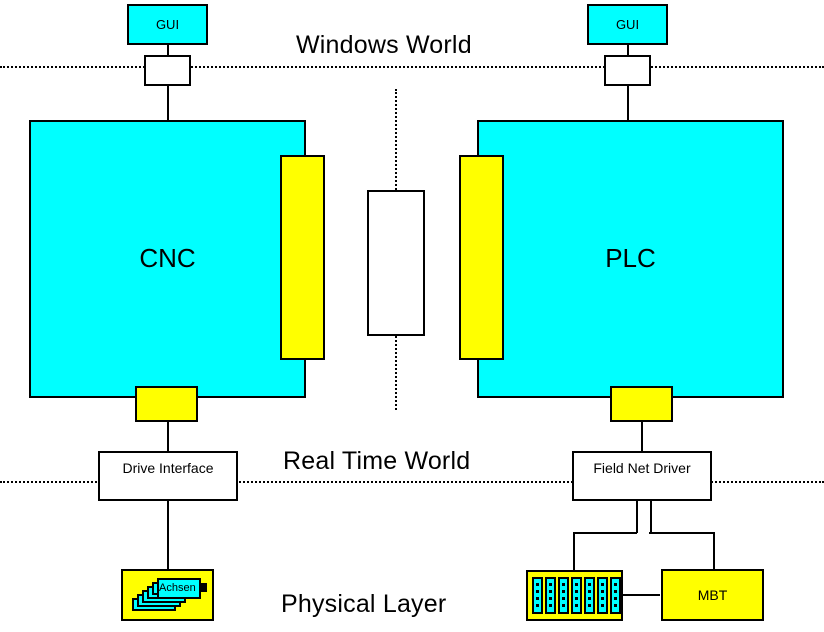  What do you see at coordinates (167, 259) in the screenshot?
I see `cnc-module: CNC` at bounding box center [167, 259].